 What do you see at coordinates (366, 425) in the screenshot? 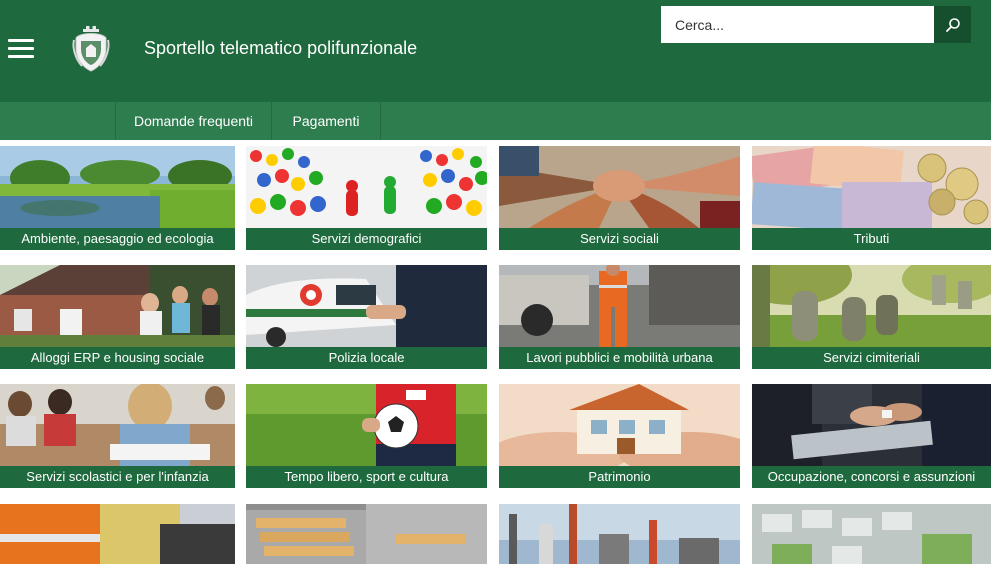
I see `soccer-ball-image` at bounding box center [366, 425].